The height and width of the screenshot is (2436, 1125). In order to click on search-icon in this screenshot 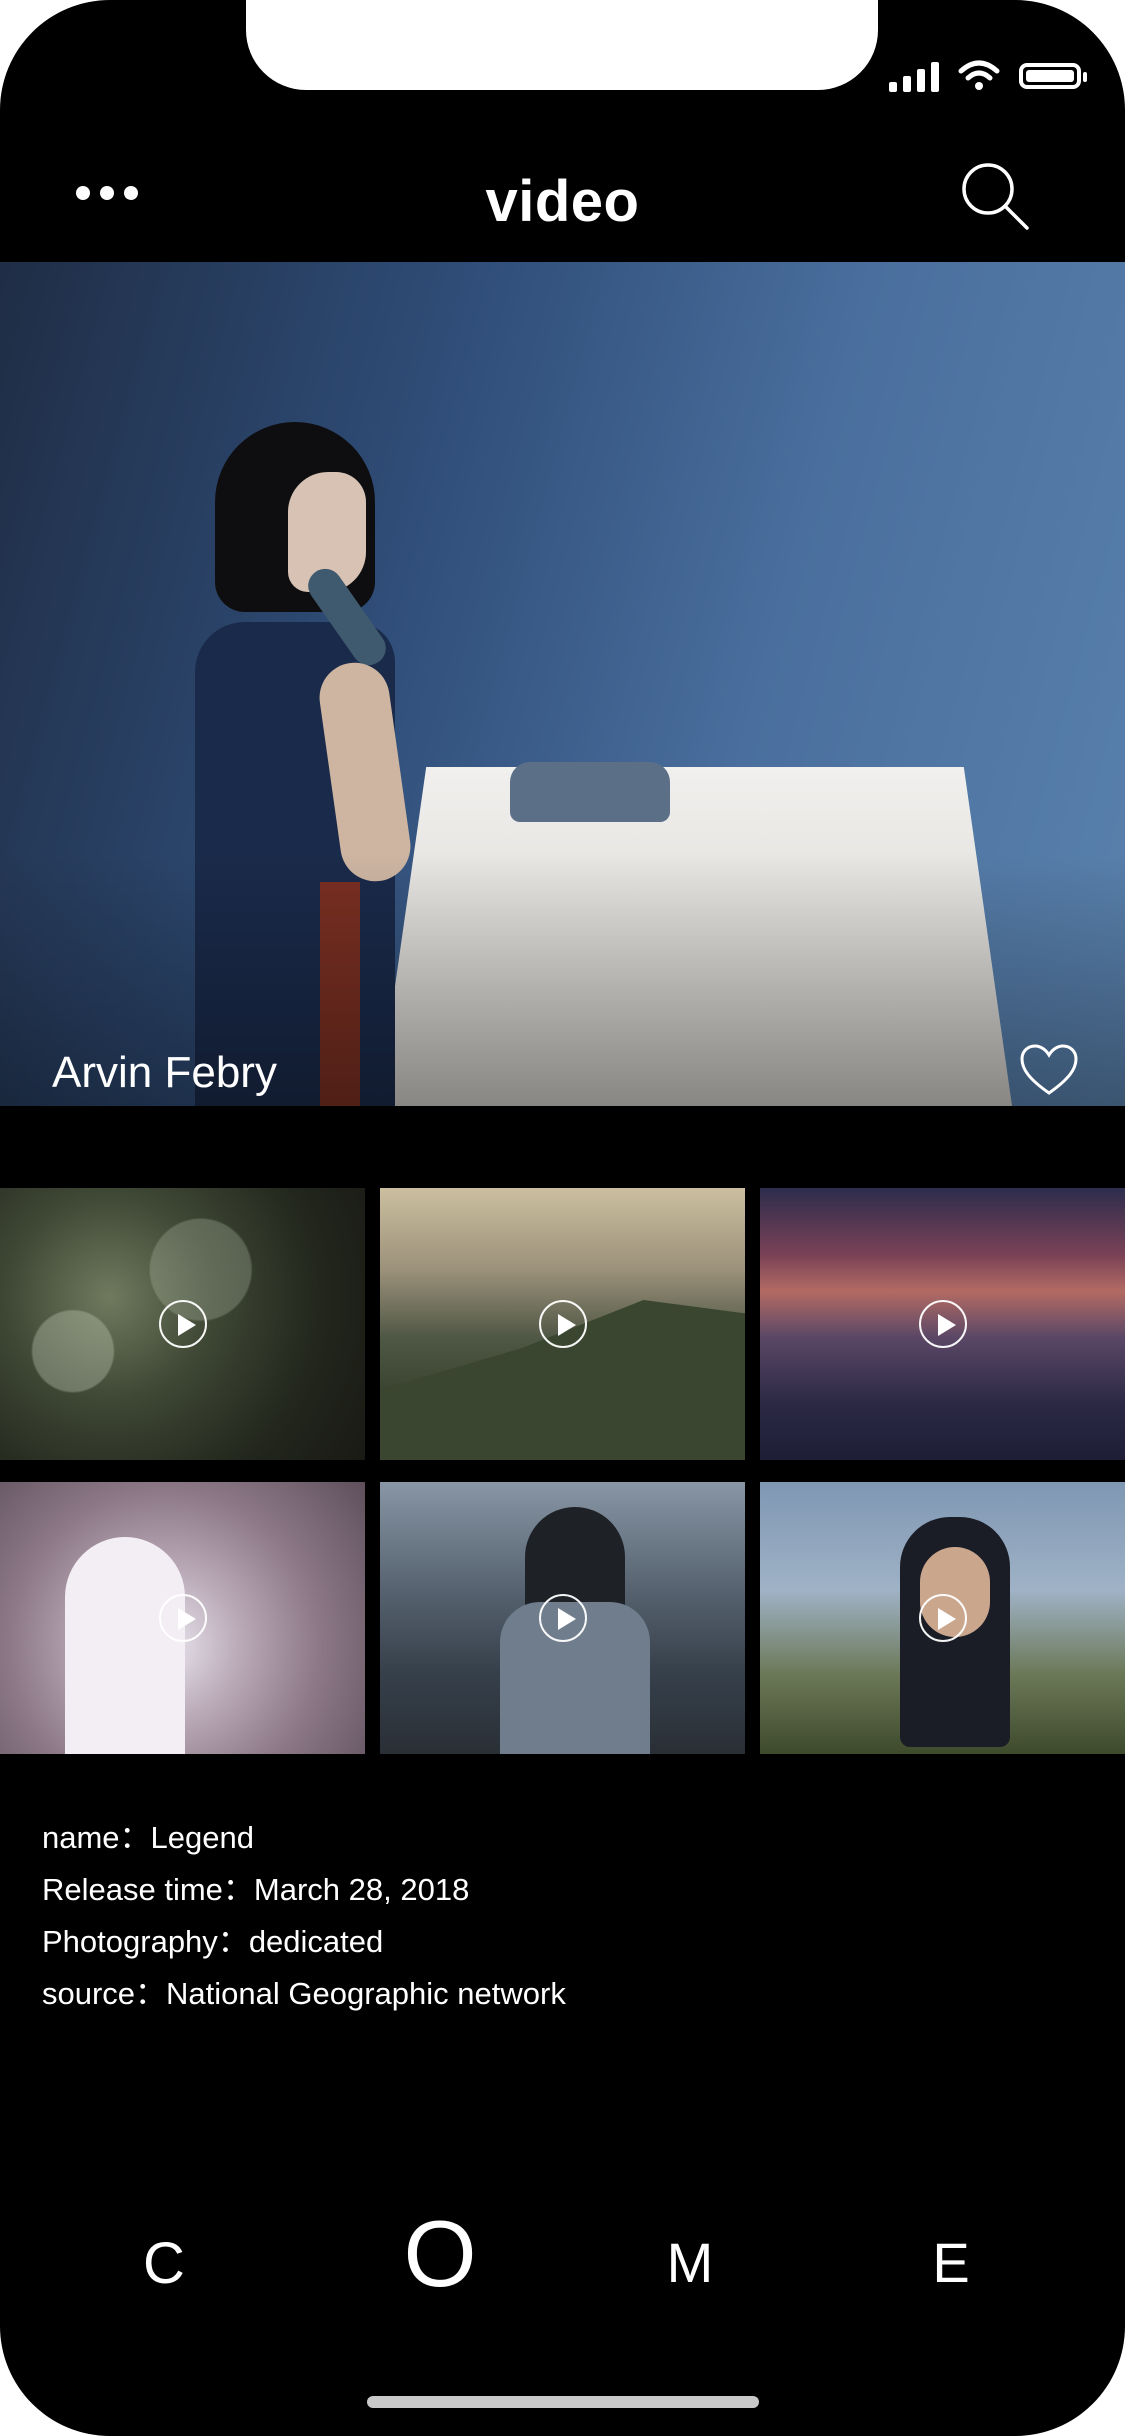, I will do `click(995, 198)`.